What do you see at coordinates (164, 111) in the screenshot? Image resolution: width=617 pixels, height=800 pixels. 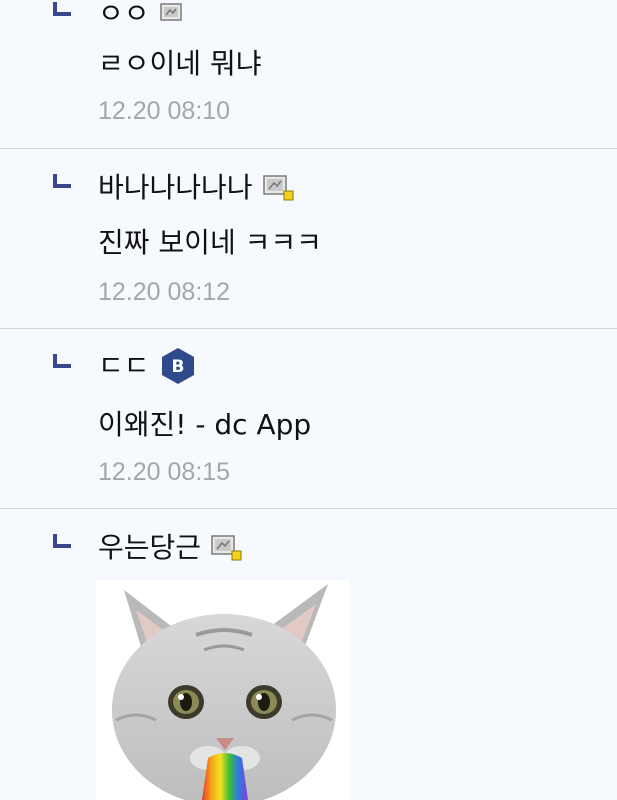 I see `reply-timestamp: 12.20 08:10` at bounding box center [164, 111].